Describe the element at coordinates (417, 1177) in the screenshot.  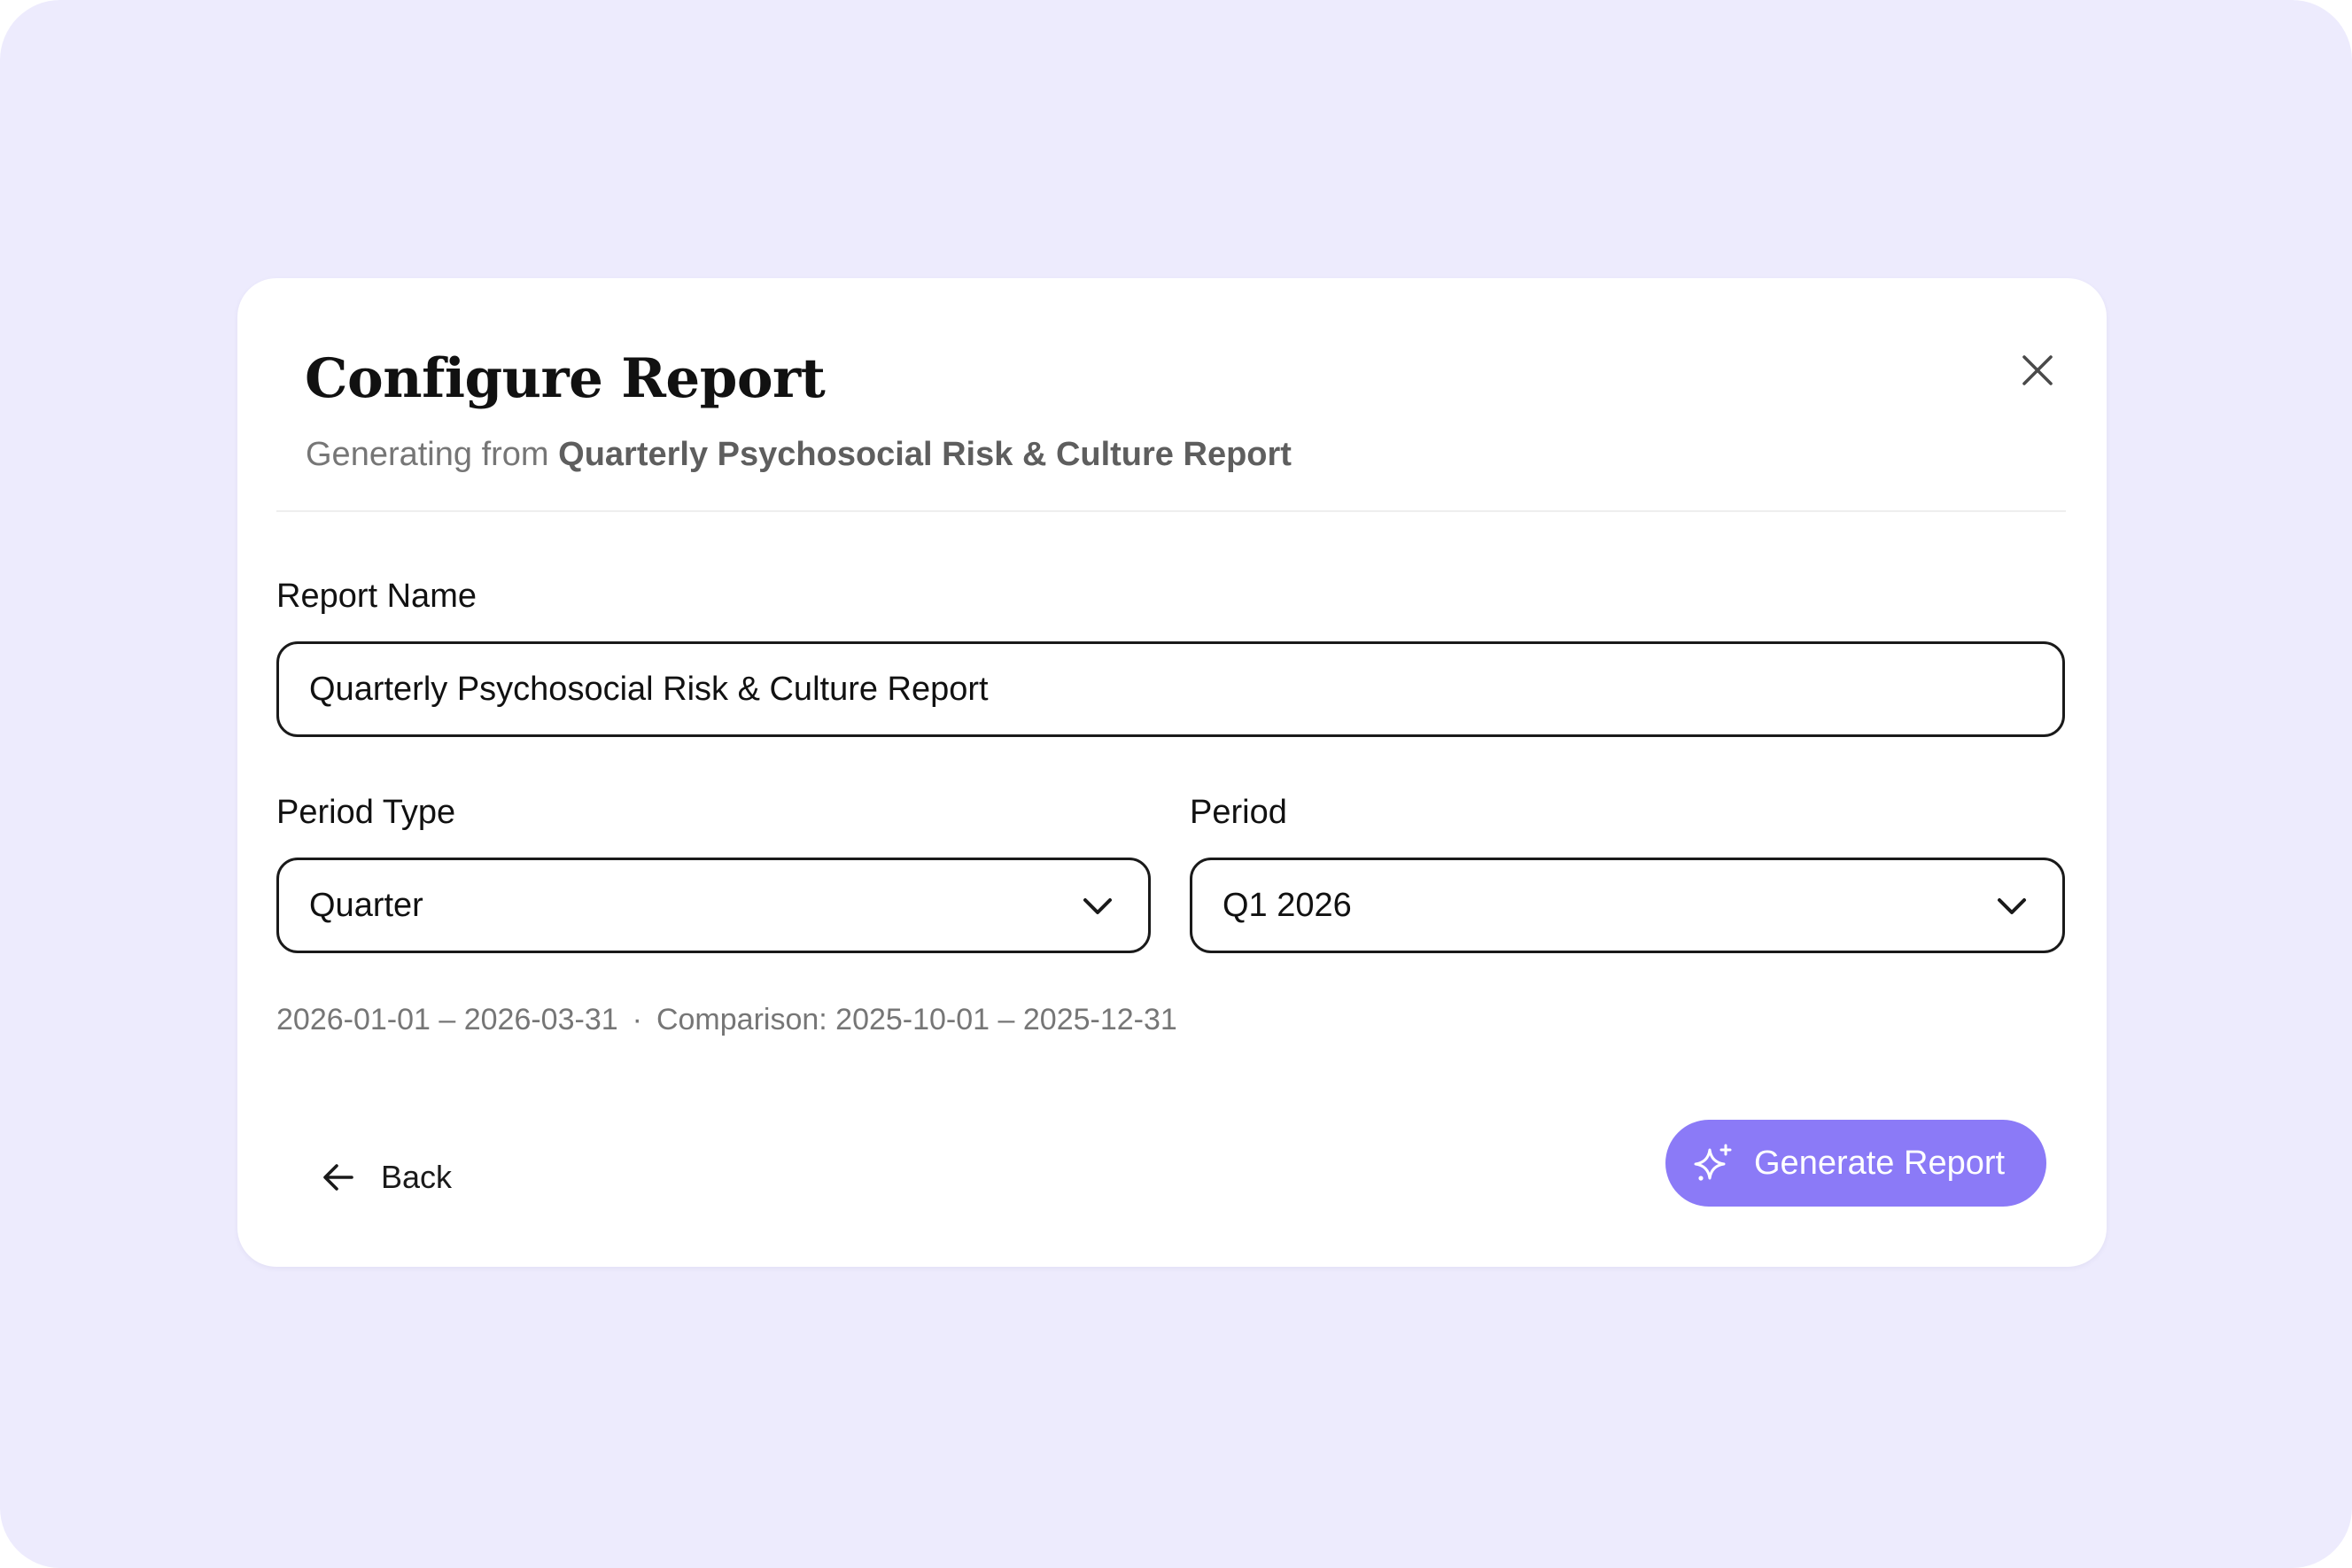
I see `back-label: Back` at that location.